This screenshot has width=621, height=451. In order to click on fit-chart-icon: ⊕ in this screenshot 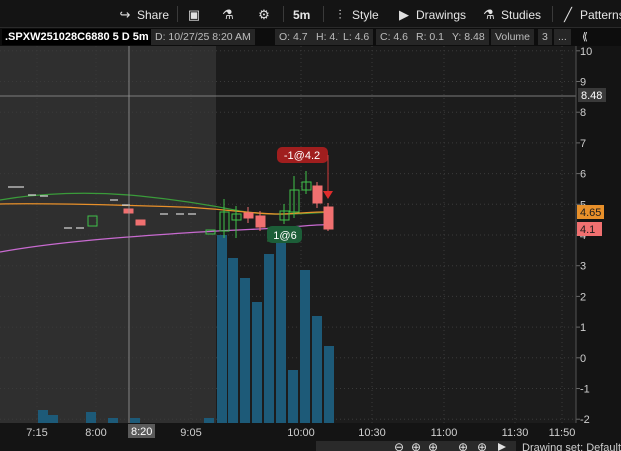, I will do `click(482, 445)`.